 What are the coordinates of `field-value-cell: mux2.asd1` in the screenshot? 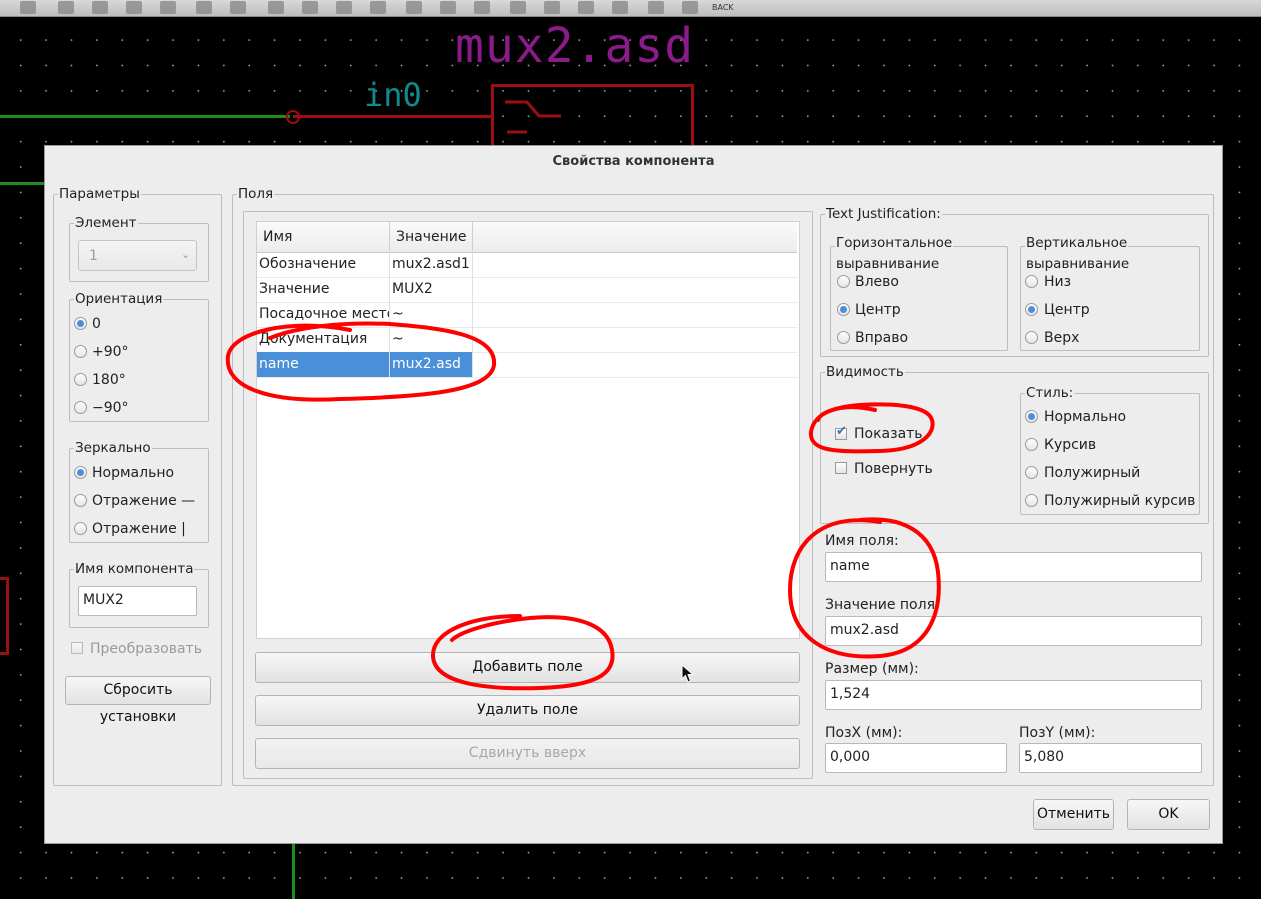 It's located at (431, 264).